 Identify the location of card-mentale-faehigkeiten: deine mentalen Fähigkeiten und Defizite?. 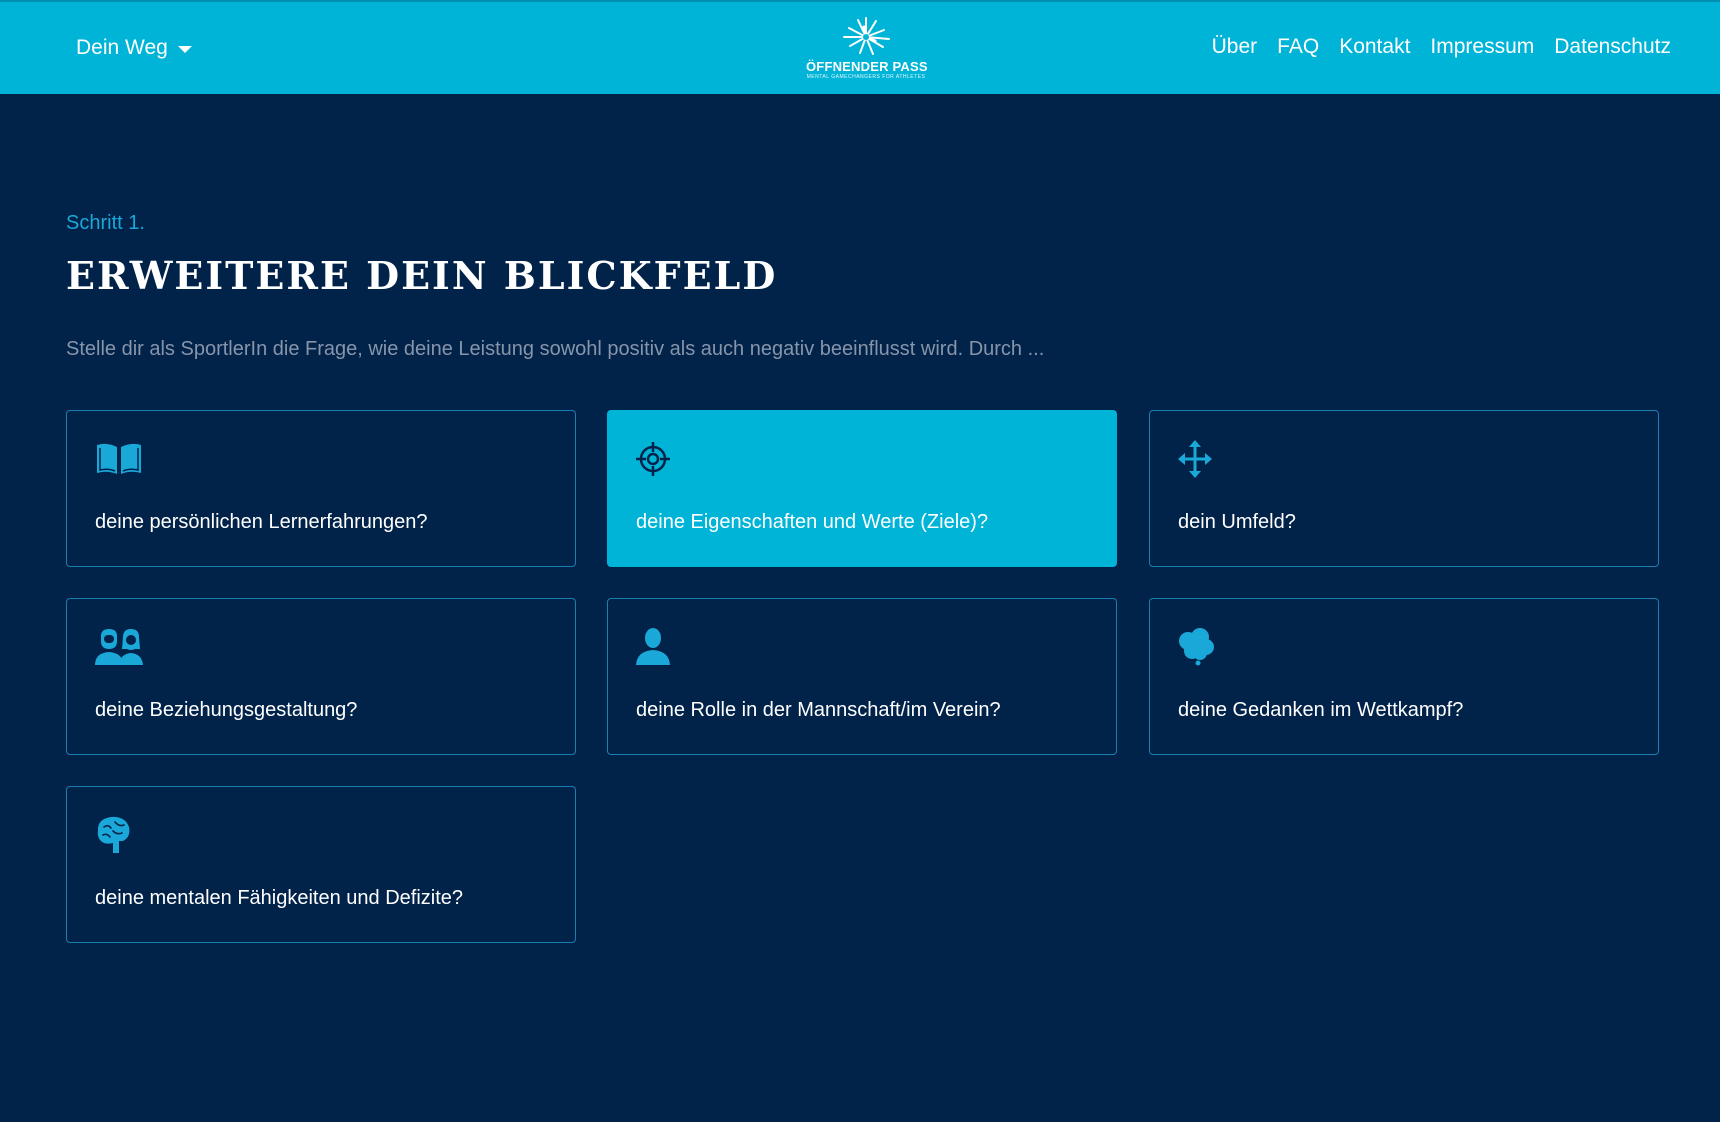
(321, 864).